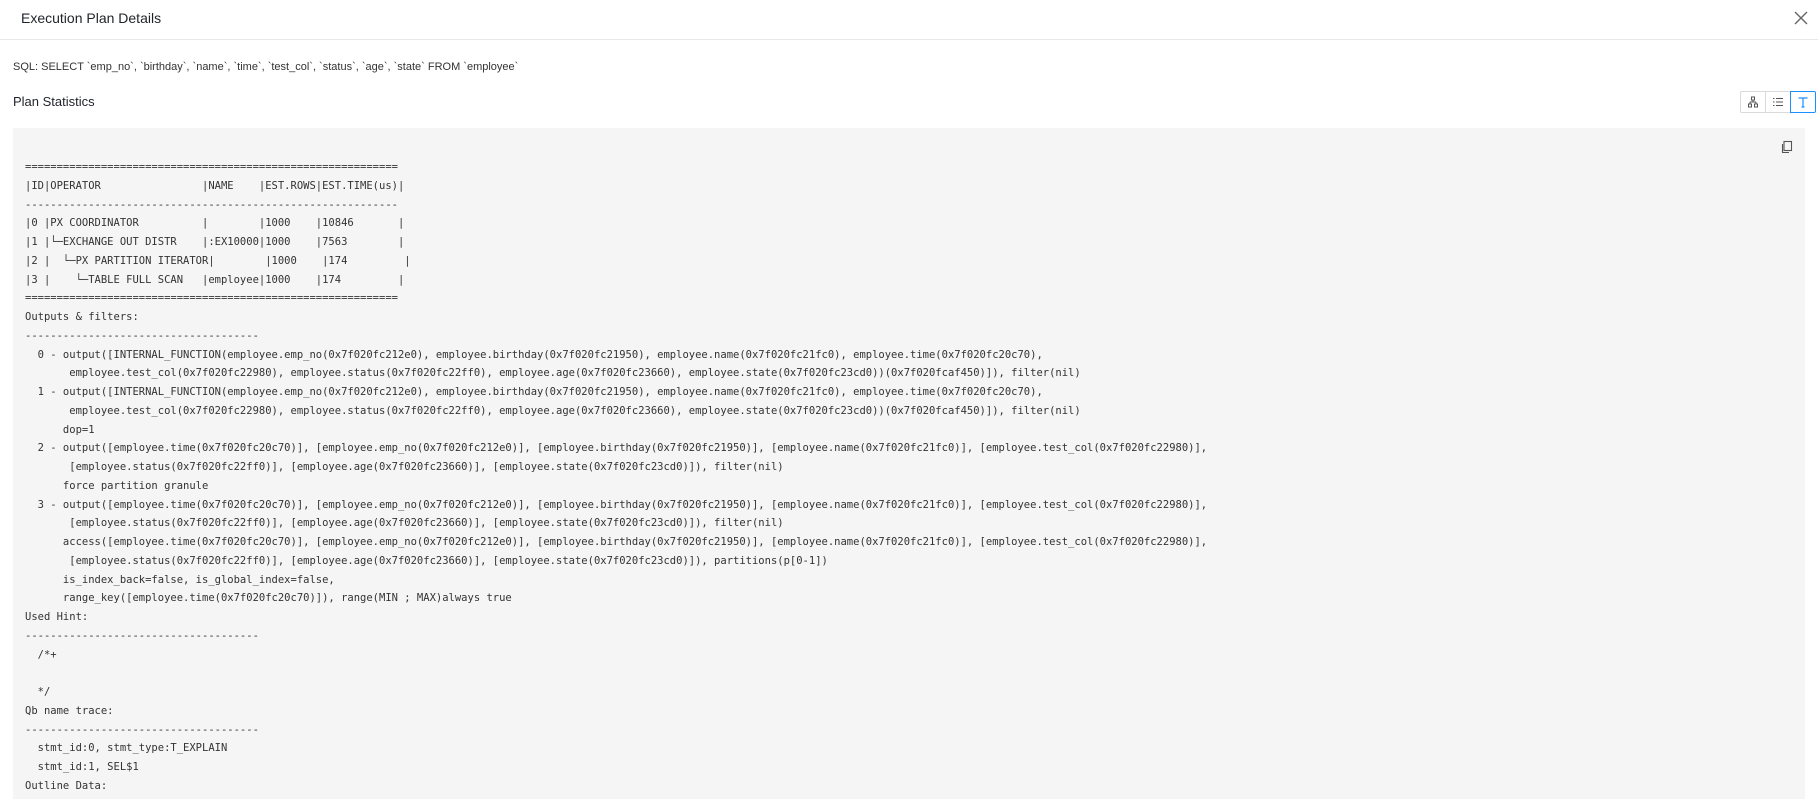 The width and height of the screenshot is (1818, 799). Describe the element at coordinates (54, 101) in the screenshot. I see `plan-statistics-title: Plan Statistics` at that location.